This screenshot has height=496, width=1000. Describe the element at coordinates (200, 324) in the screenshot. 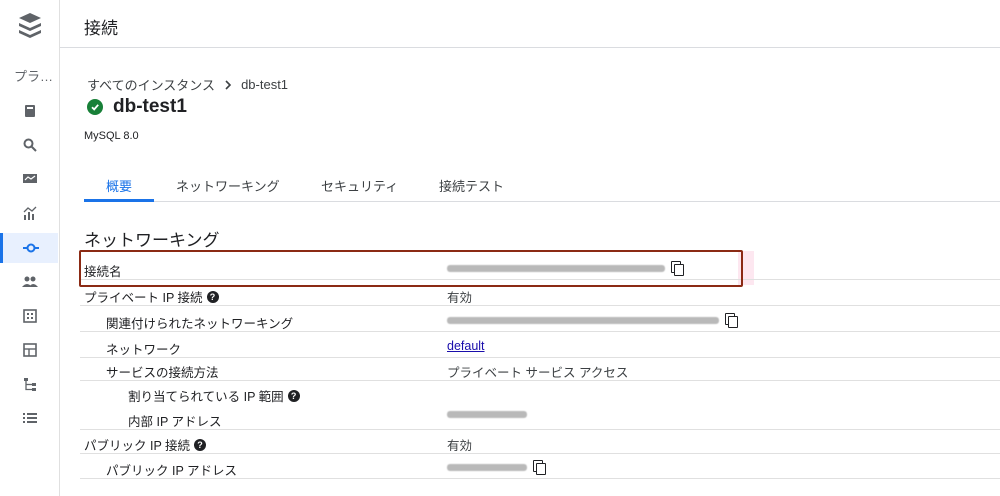

I see `associated-network-label: 関連付けられたネットワーキング` at that location.